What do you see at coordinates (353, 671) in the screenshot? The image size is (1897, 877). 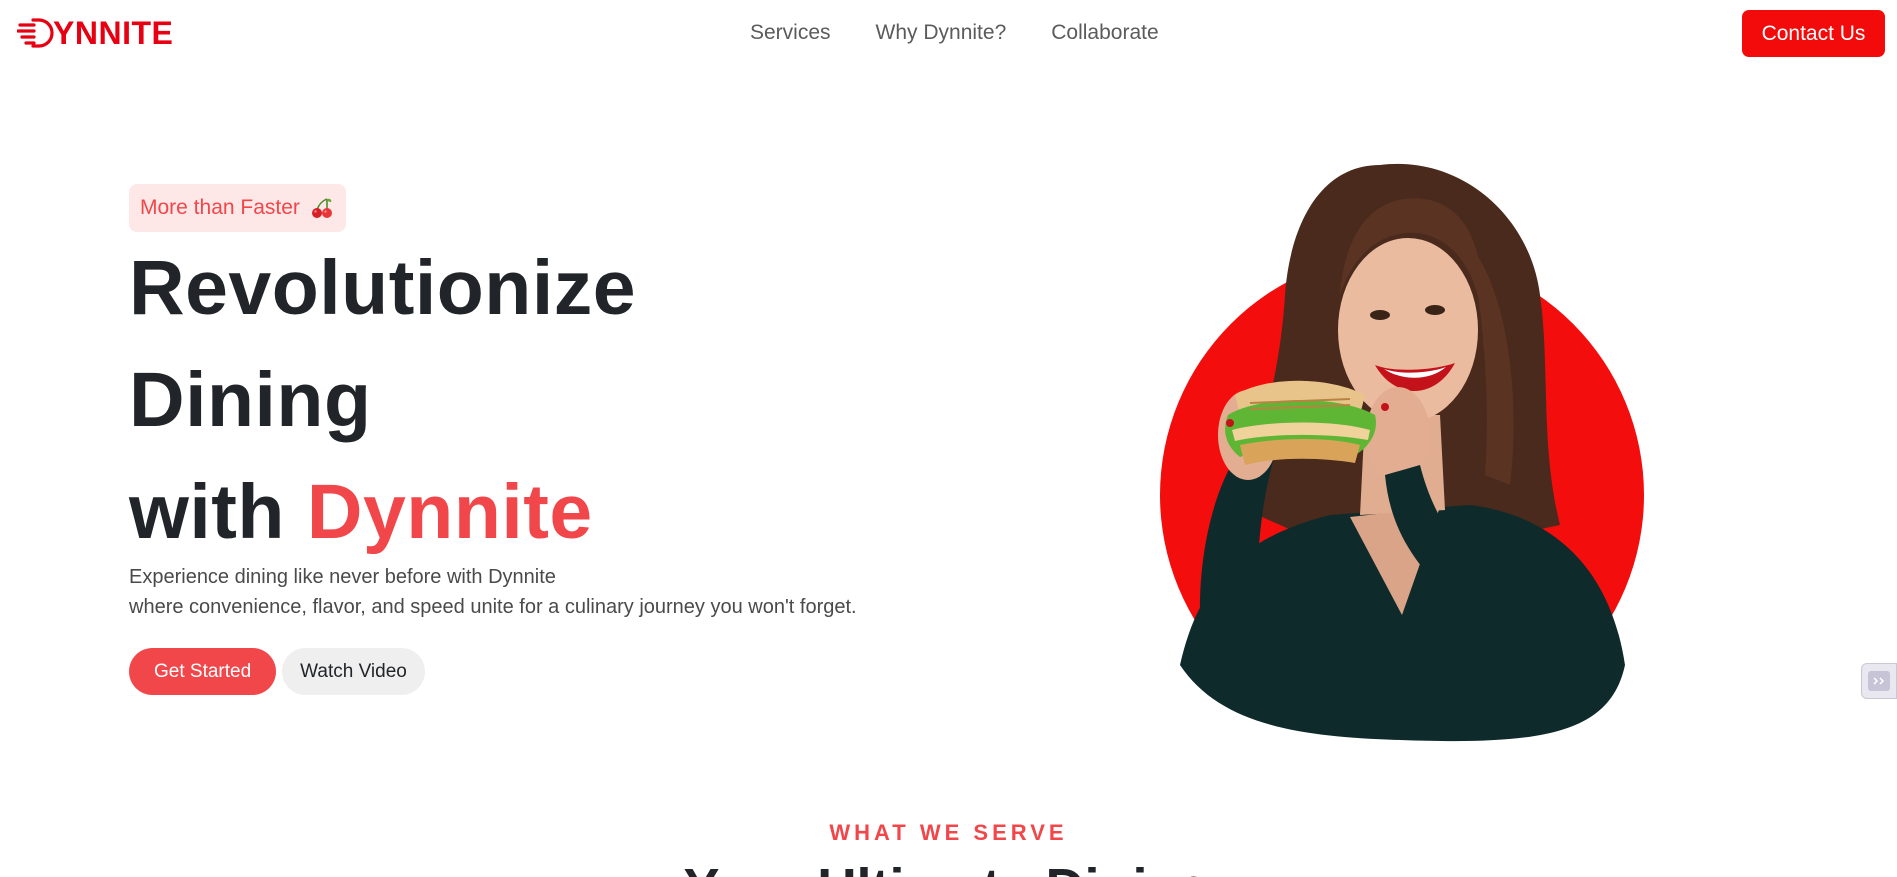 I see `watch-video-button: Watch Video` at bounding box center [353, 671].